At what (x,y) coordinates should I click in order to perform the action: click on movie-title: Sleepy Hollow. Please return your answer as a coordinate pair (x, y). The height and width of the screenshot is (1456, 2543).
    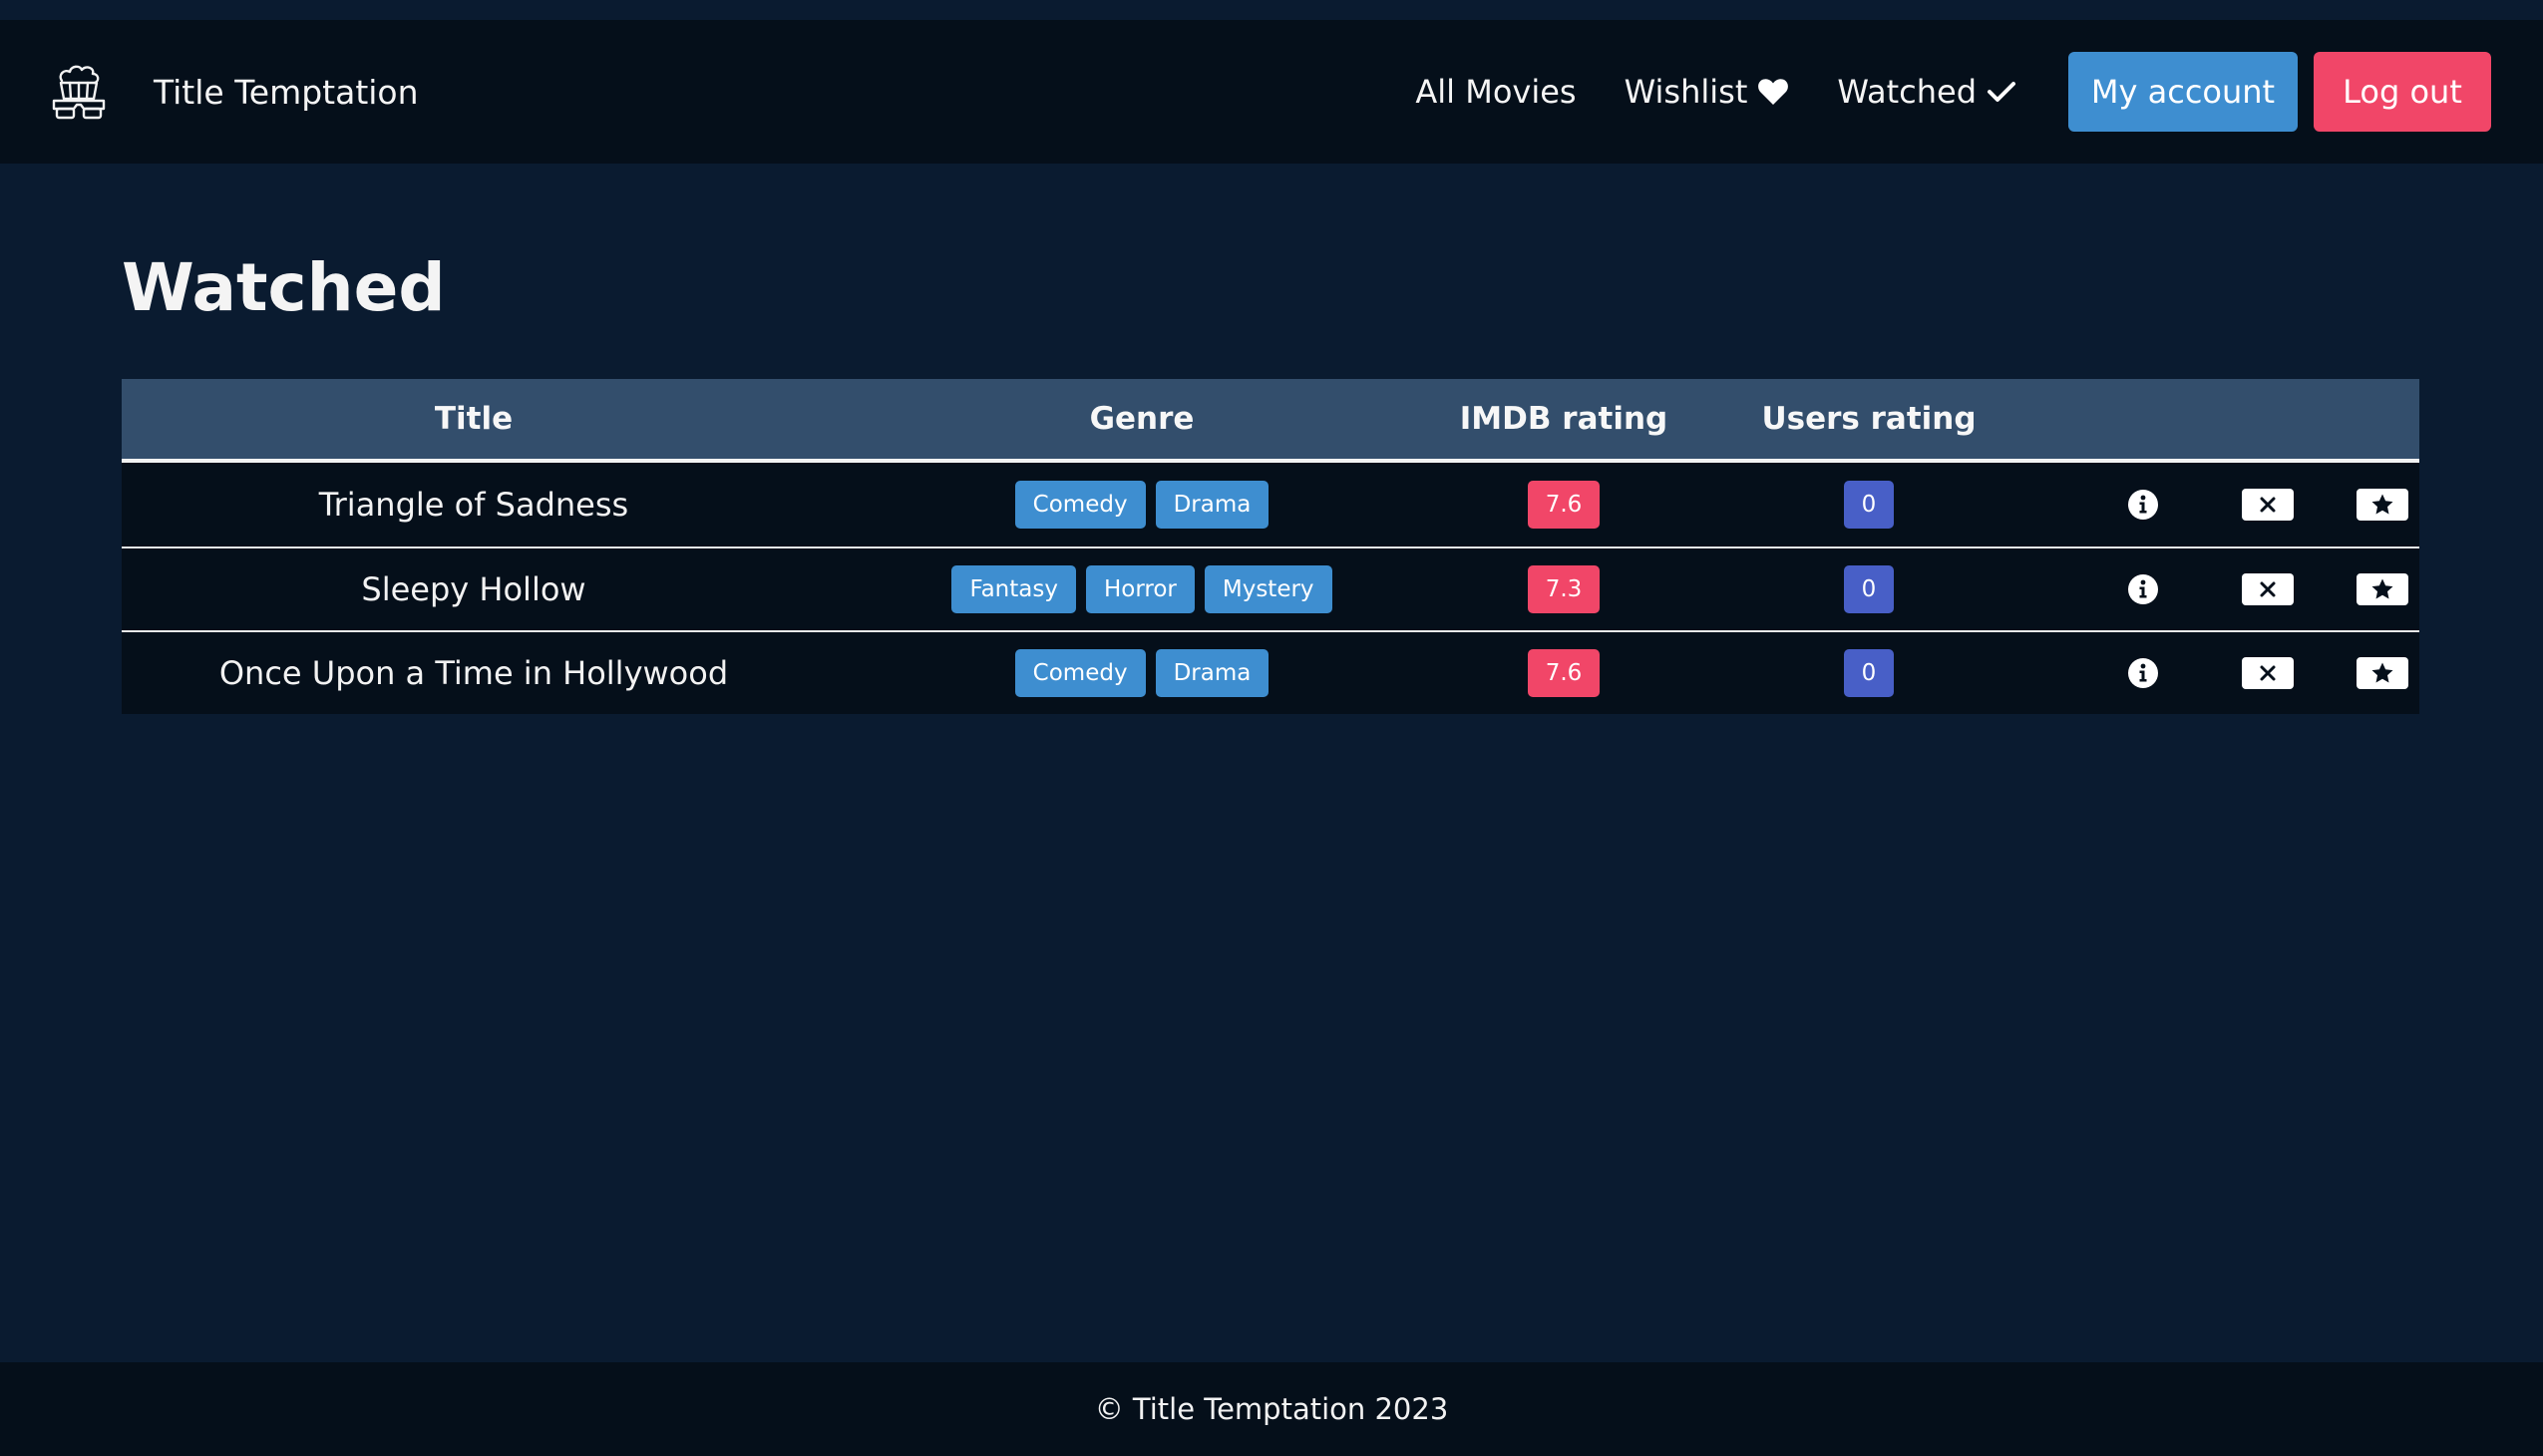
    Looking at the image, I should click on (473, 589).